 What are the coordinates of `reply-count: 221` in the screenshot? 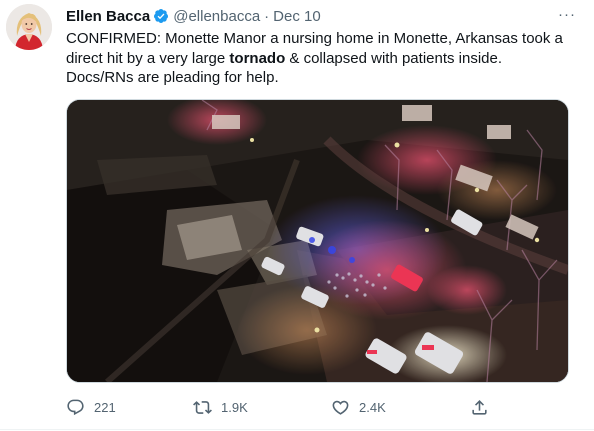 It's located at (105, 407).